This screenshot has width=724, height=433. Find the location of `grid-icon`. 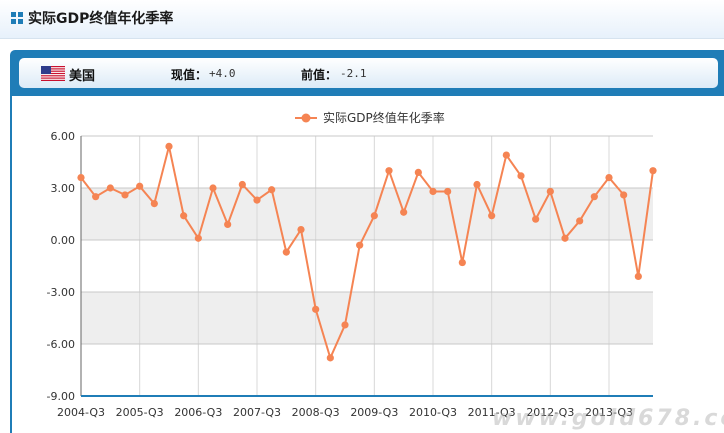

grid-icon is located at coordinates (17, 18).